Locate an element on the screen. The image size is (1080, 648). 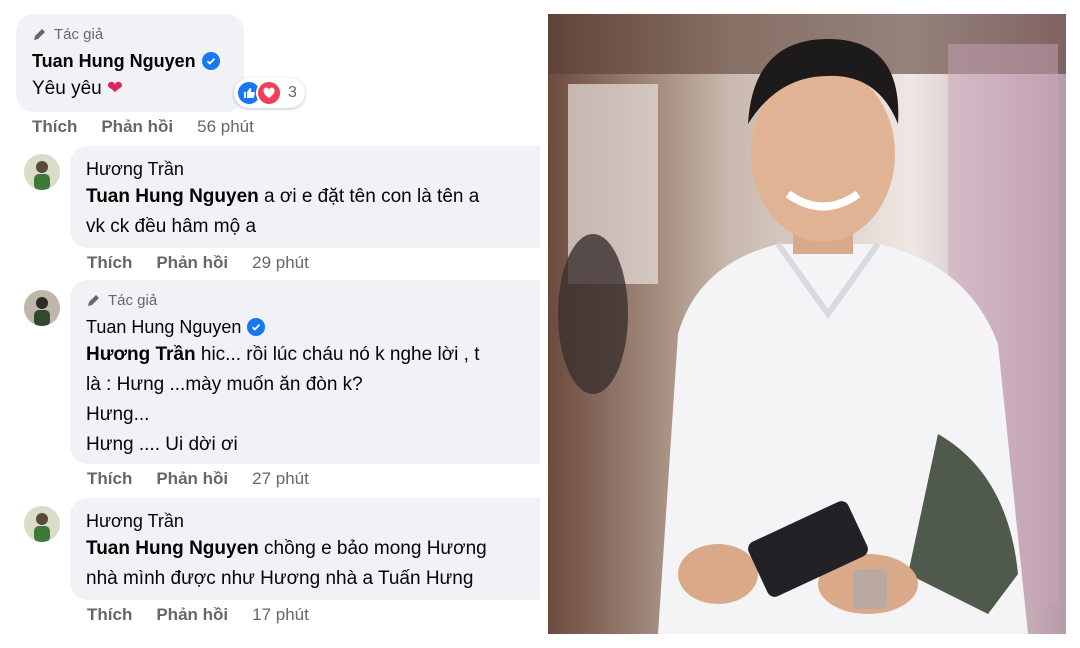
comment-actions: Thích Phản hồi 27 phút is located at coordinates (198, 479).